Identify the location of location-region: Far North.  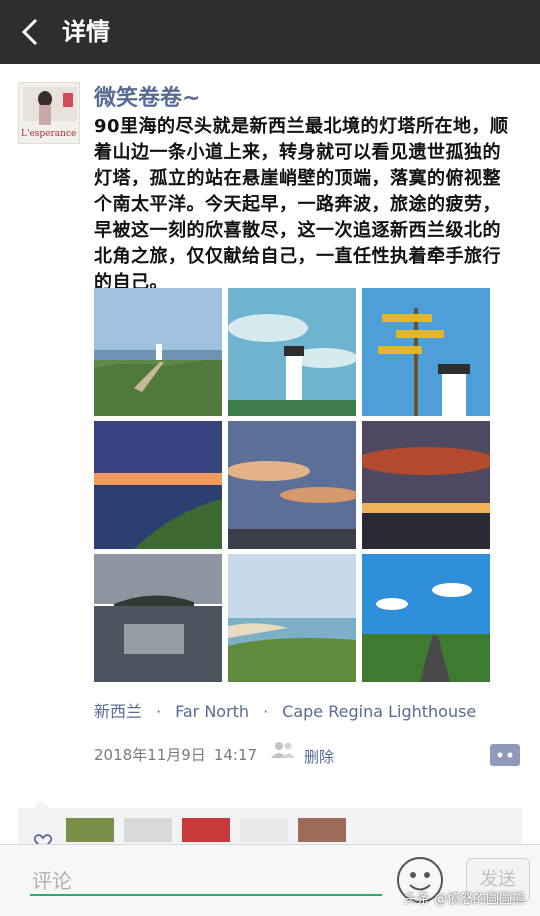
(212, 711).